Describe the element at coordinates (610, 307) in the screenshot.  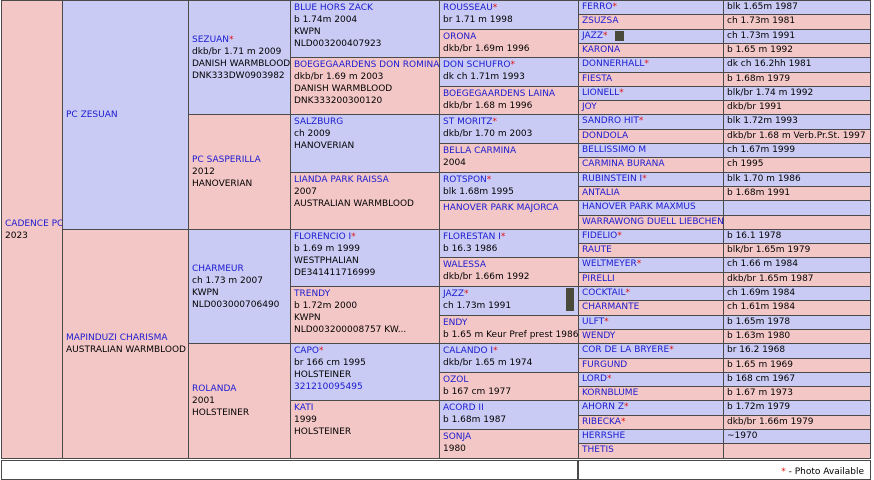
I see `horse-name-link: CHARMANTE` at that location.